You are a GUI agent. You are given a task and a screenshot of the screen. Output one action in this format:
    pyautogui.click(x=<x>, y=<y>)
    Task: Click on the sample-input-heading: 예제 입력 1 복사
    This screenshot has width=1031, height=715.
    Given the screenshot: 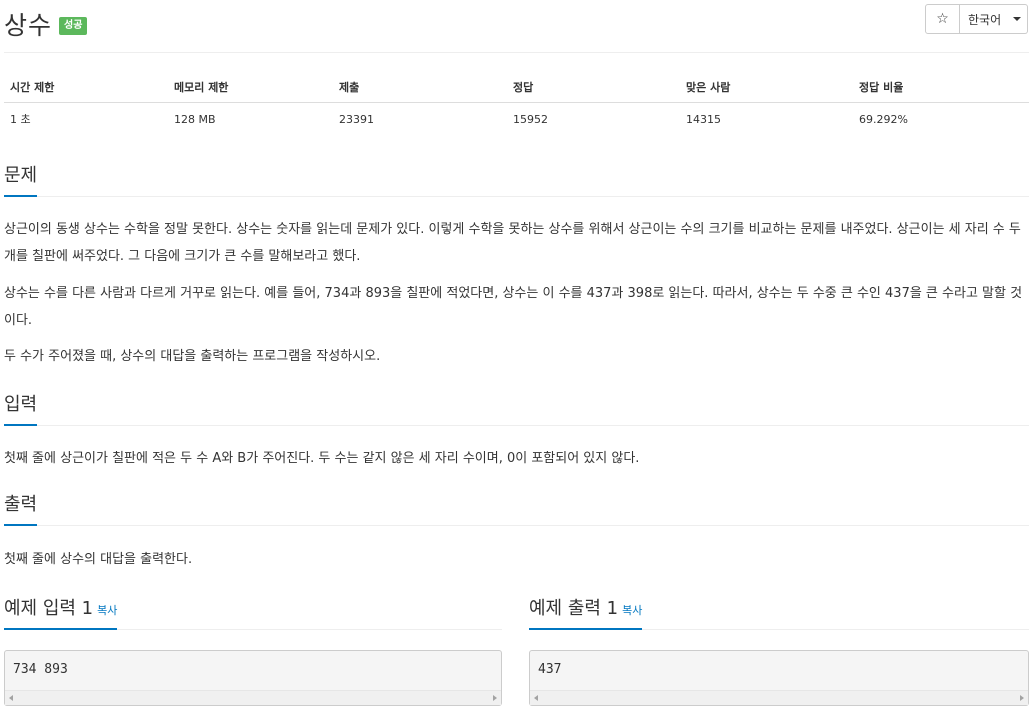 What is the action you would take?
    pyautogui.click(x=61, y=612)
    